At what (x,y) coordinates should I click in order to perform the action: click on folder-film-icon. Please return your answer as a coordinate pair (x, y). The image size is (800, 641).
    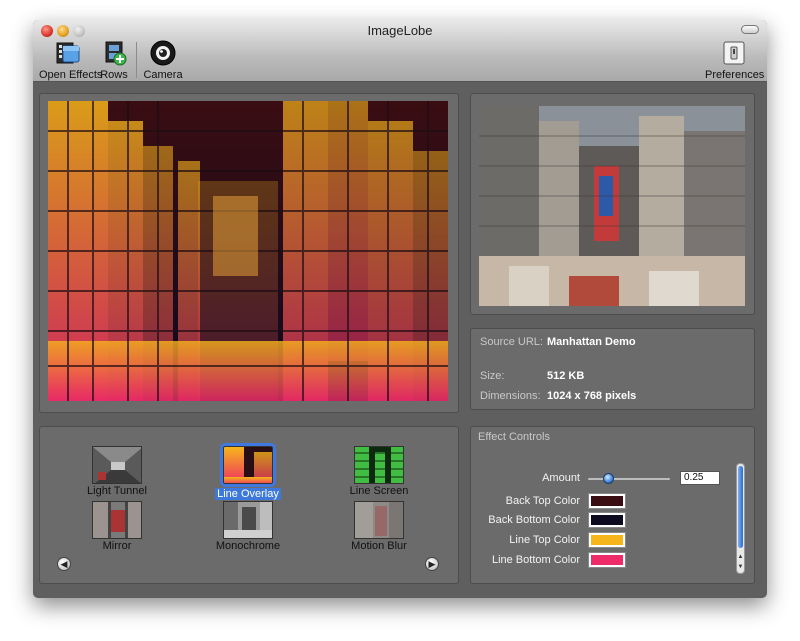
    Looking at the image, I should click on (67, 53).